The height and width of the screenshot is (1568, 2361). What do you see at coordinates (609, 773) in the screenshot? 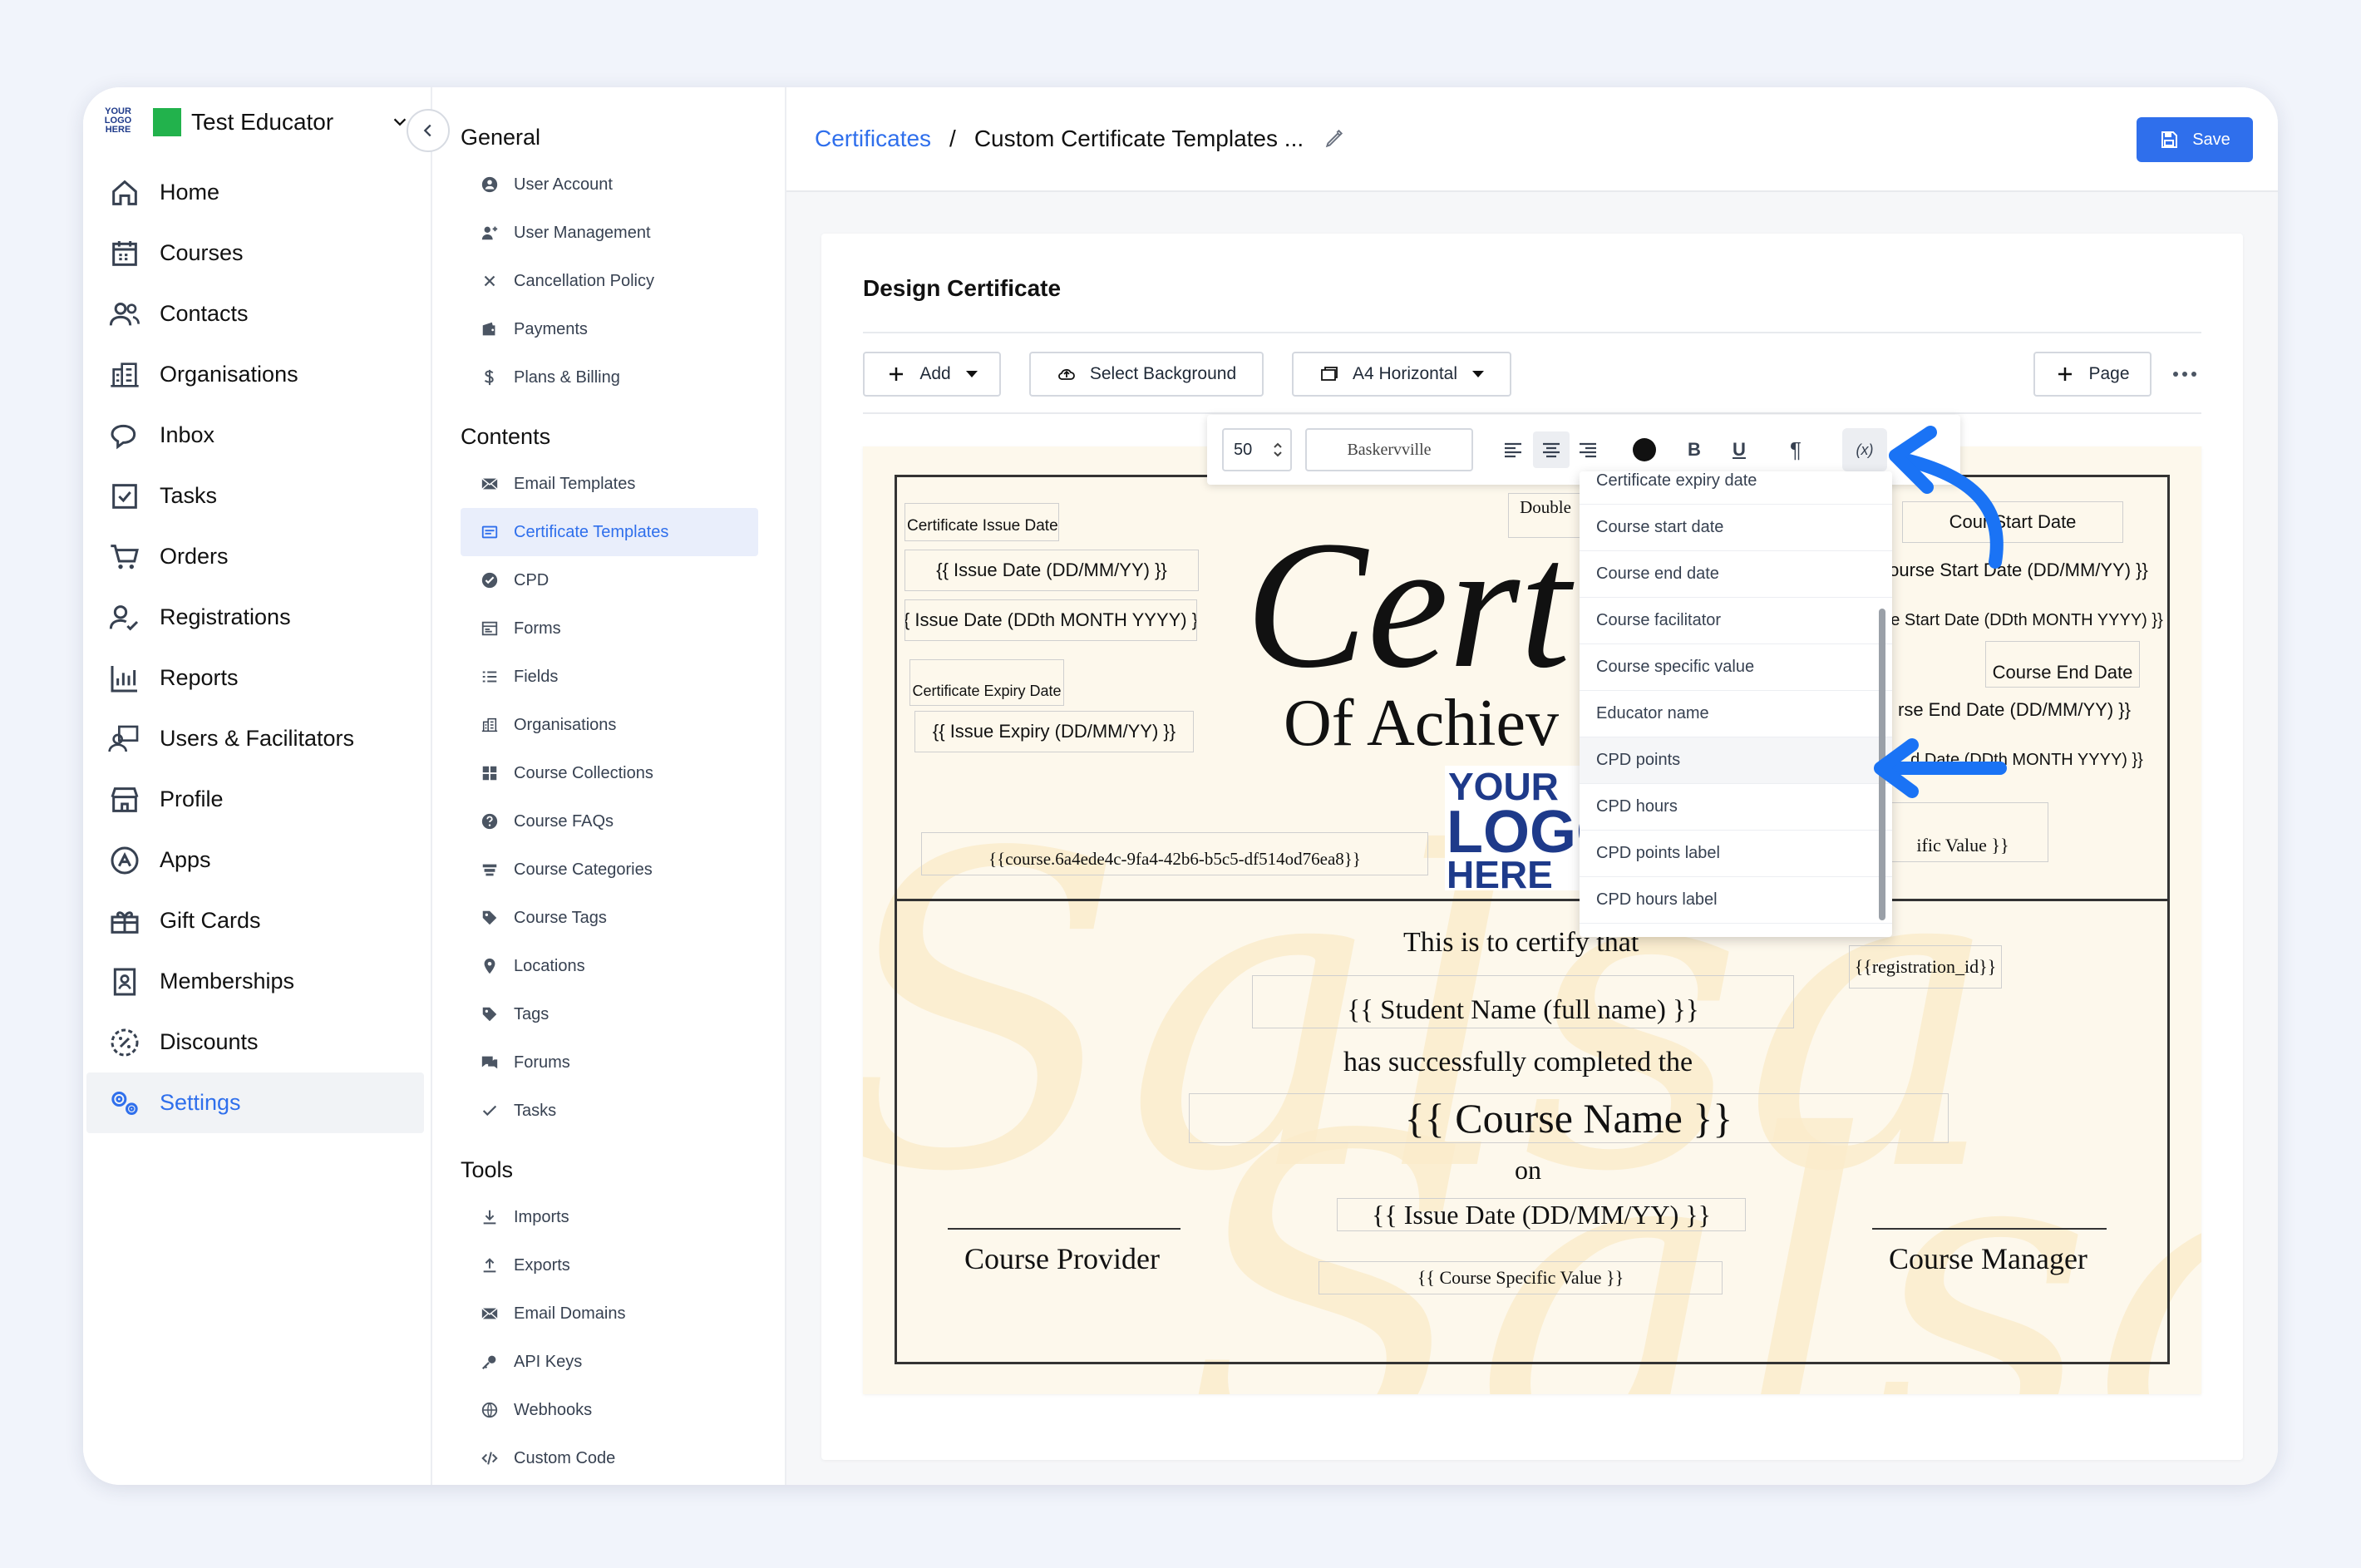
I see `settings-item-course-collections: Course Collections` at bounding box center [609, 773].